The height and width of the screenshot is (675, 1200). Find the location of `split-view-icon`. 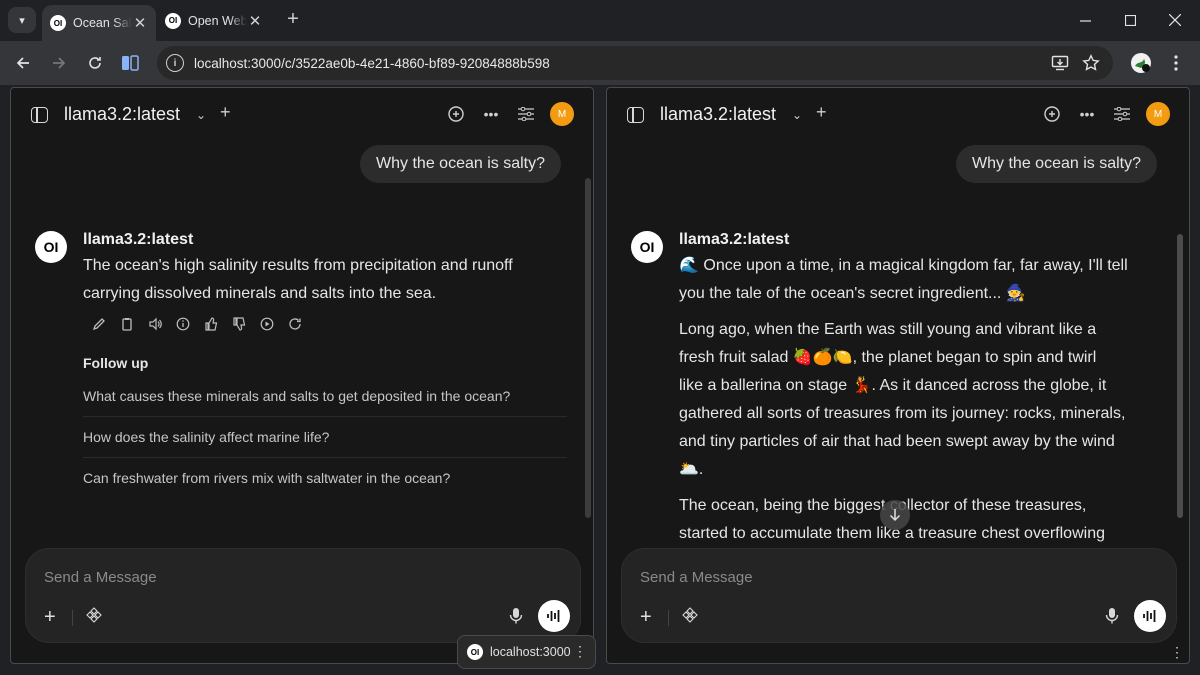

split-view-icon is located at coordinates (130, 63).